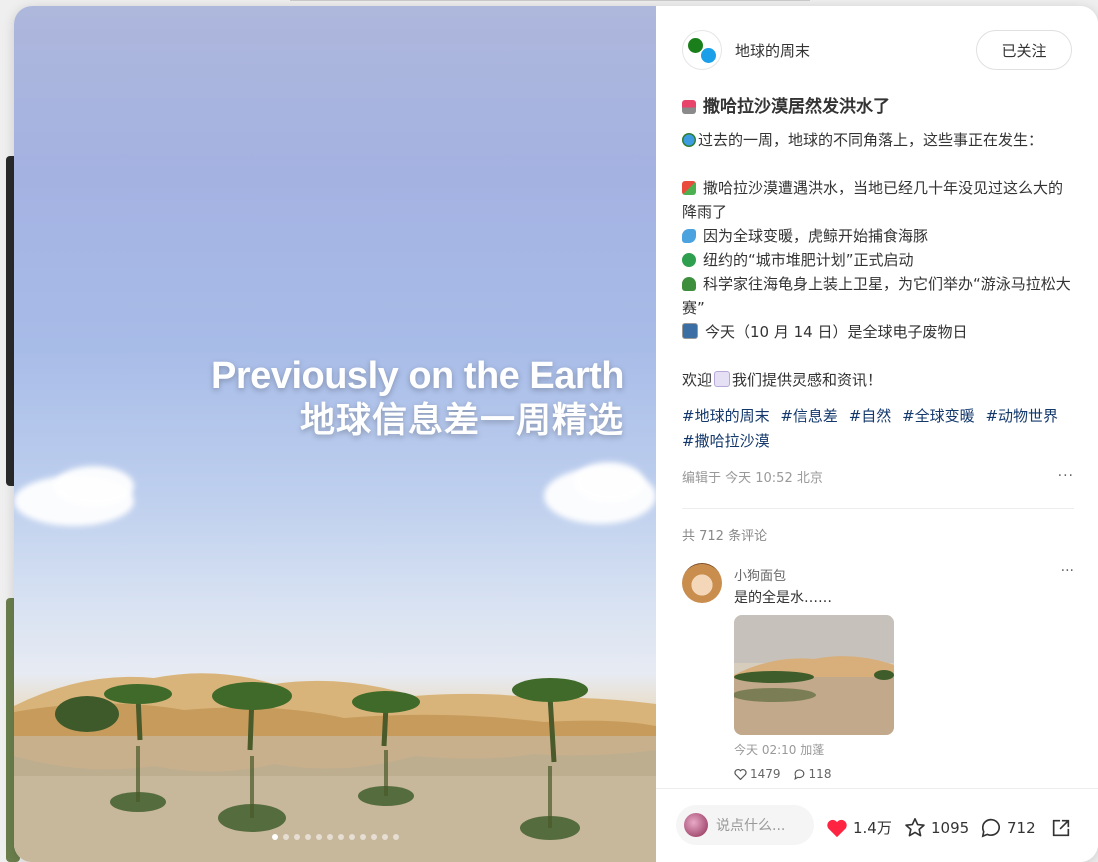  What do you see at coordinates (702, 583) in the screenshot?
I see `commenter-avatar` at bounding box center [702, 583].